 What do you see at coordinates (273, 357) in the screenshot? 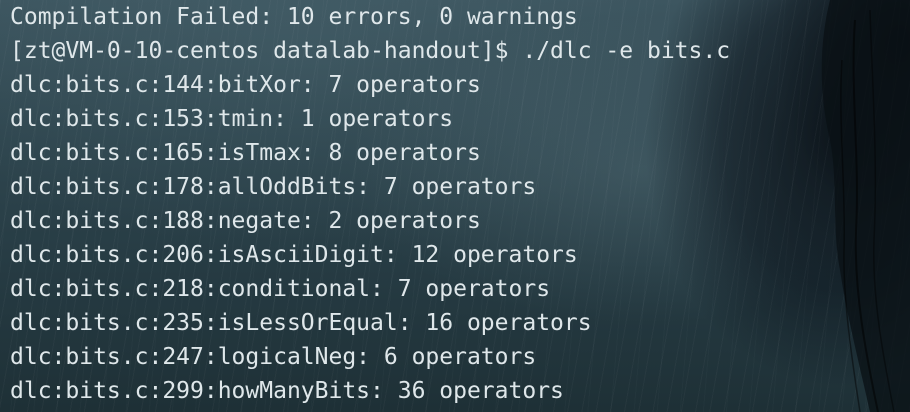
I see `terminal-line-logicalneg: dlc:bits.c:247:logicalNeg: 6 operators` at bounding box center [273, 357].